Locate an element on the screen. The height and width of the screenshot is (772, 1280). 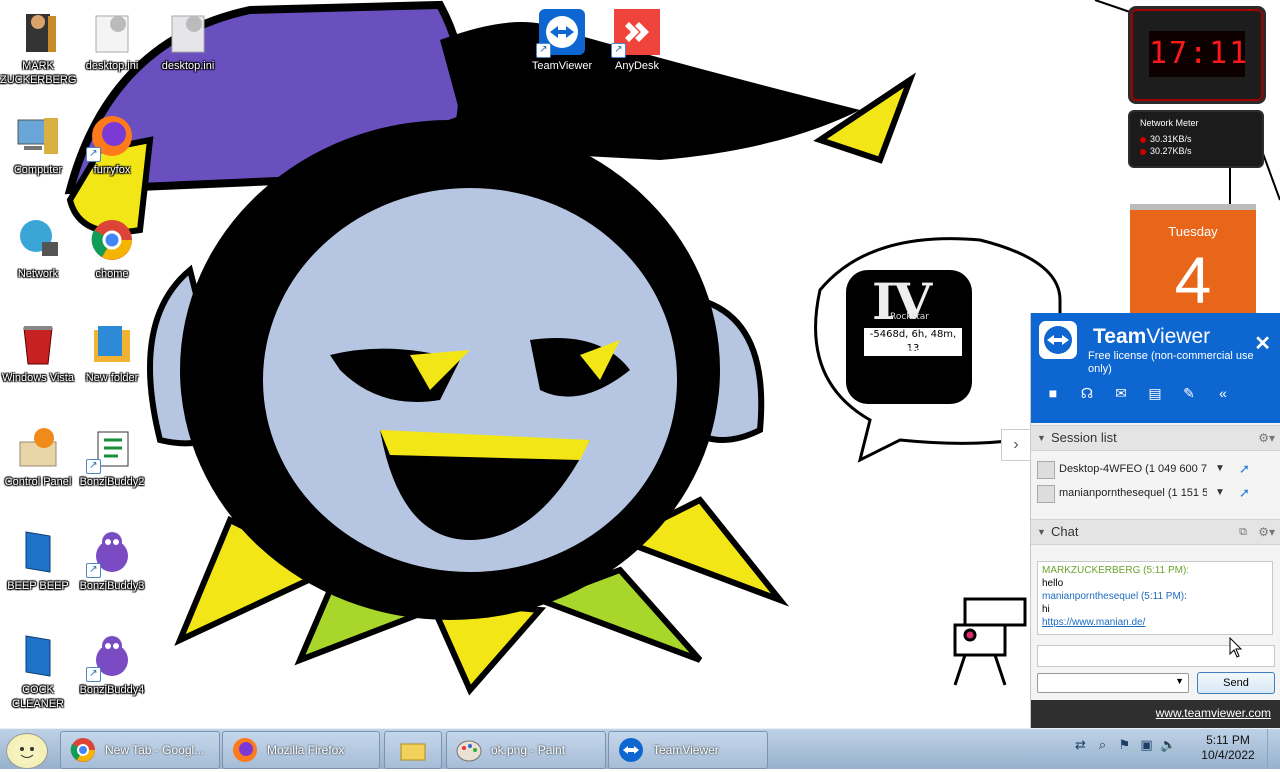
desktop-icon-desktop-ini-1: desktop.ini is located at coordinates (112, 40).